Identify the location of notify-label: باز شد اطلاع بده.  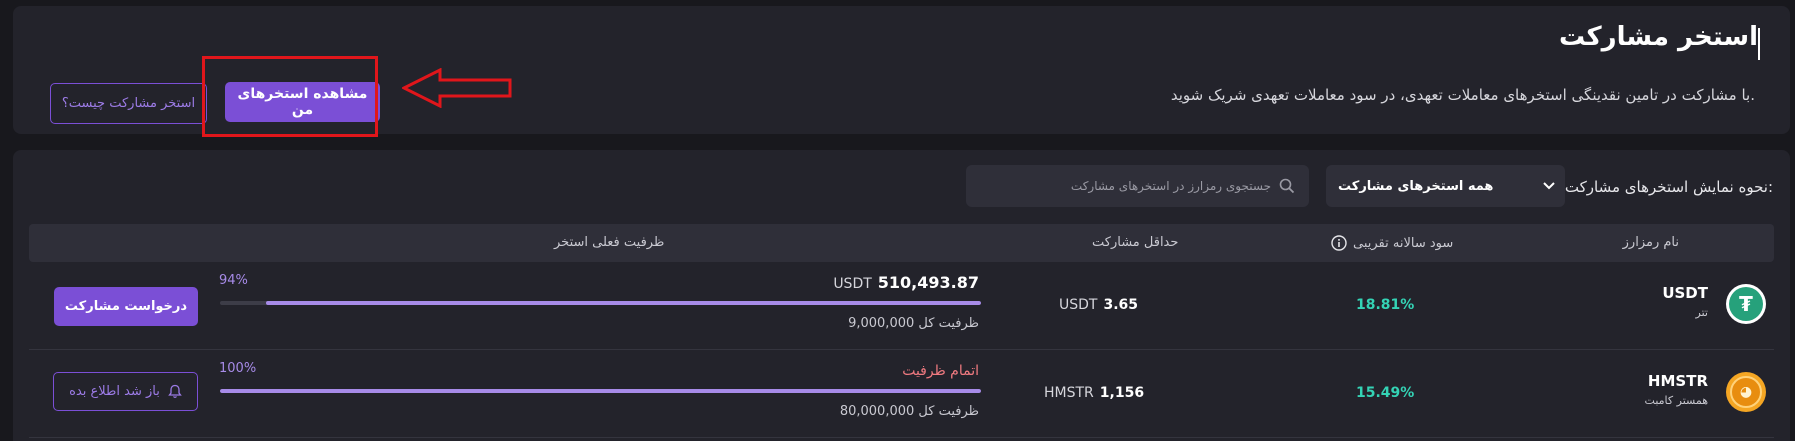
(114, 391).